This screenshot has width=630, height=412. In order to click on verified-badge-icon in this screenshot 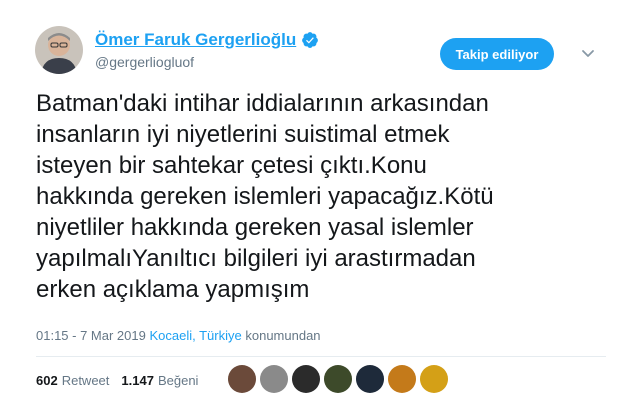, I will do `click(310, 40)`.